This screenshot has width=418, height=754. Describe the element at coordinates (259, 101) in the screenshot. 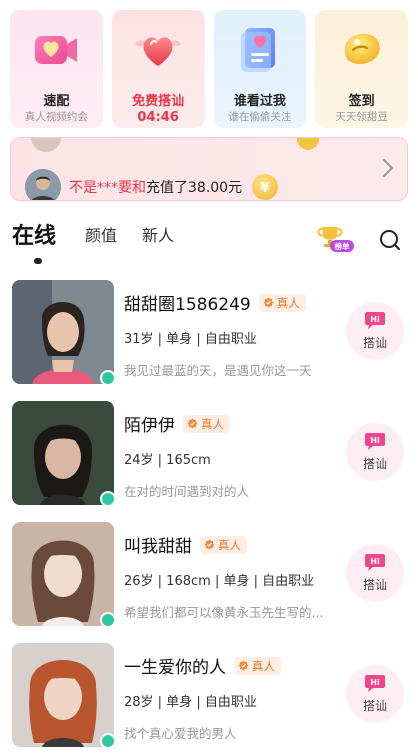

I see `feature-title: 谁看过我` at that location.